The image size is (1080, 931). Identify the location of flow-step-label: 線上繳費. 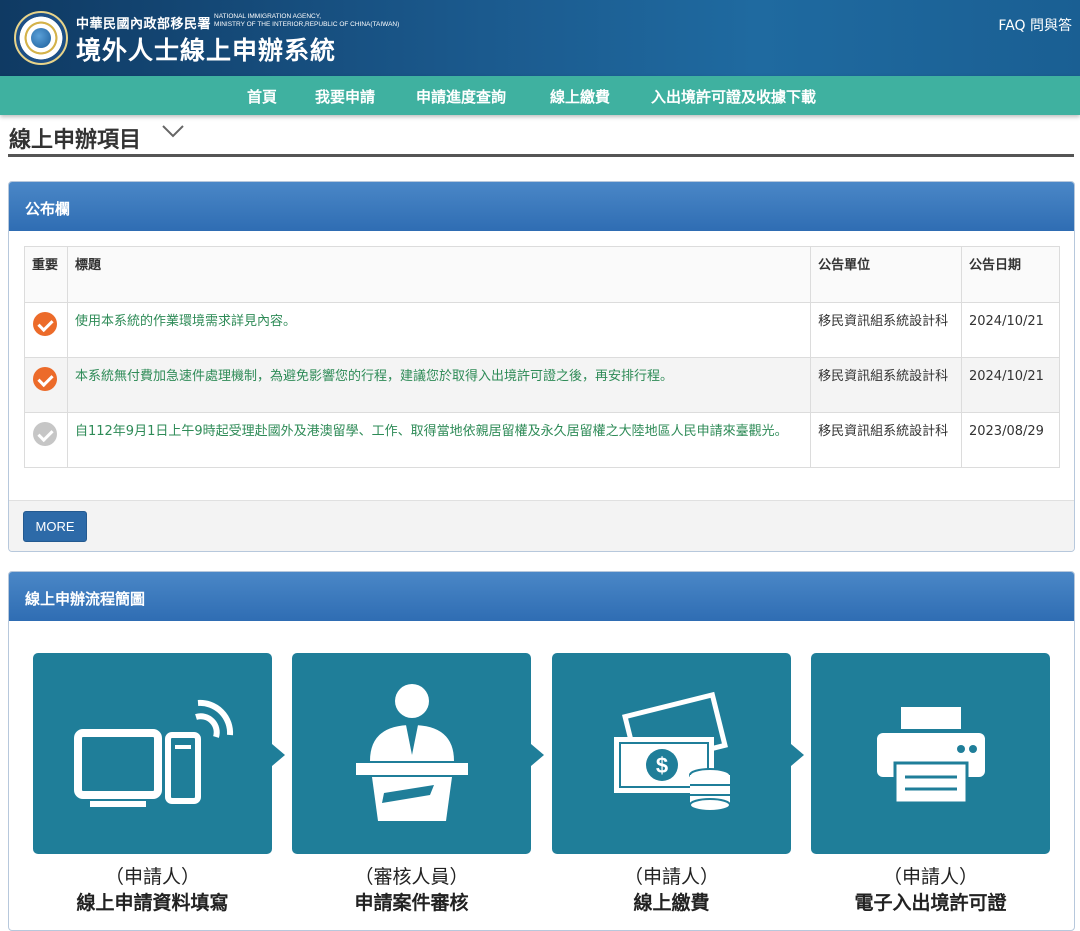
(671, 903).